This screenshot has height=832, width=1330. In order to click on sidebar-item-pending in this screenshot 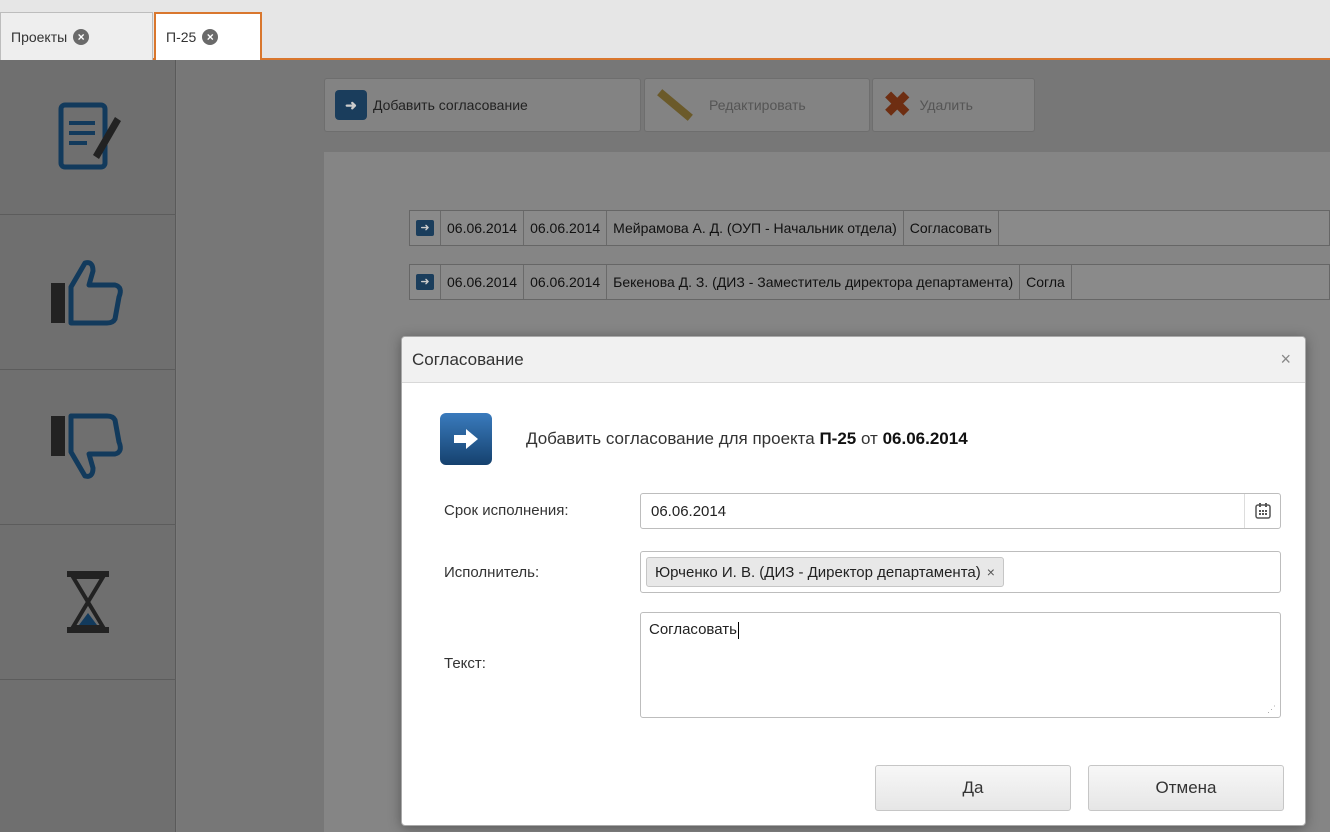, I will do `click(88, 602)`.